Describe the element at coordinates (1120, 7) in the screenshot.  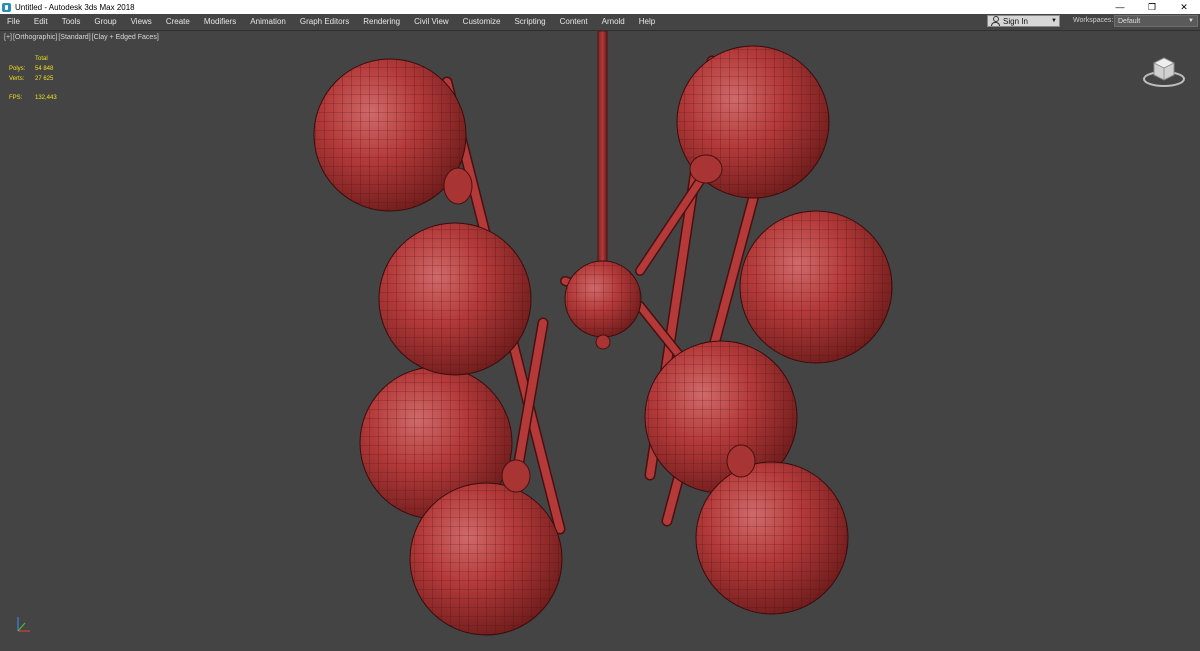
I see `minimize-button: —` at that location.